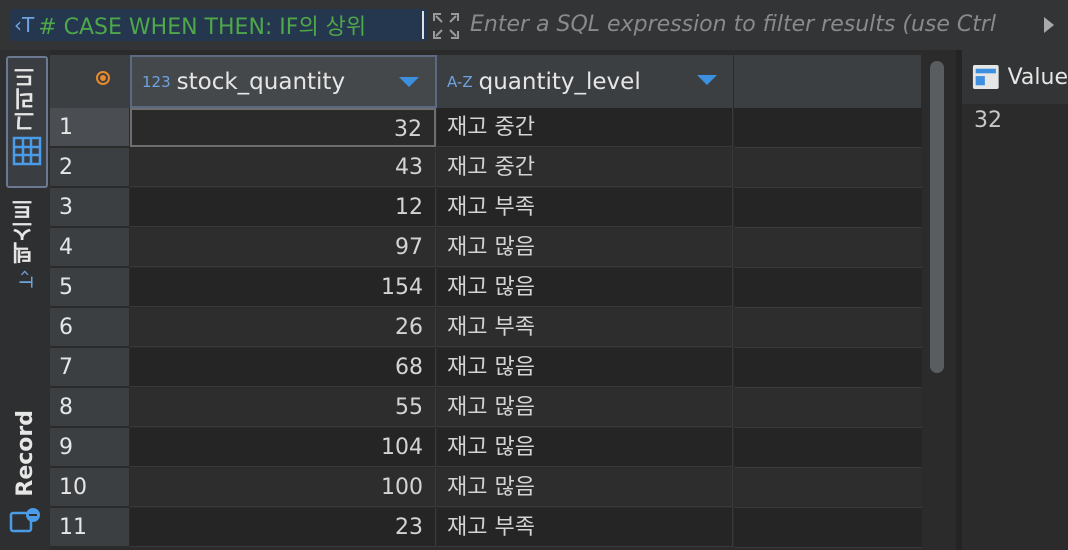  What do you see at coordinates (283, 247) in the screenshot?
I see `cell-stock-quantity: 97` at bounding box center [283, 247].